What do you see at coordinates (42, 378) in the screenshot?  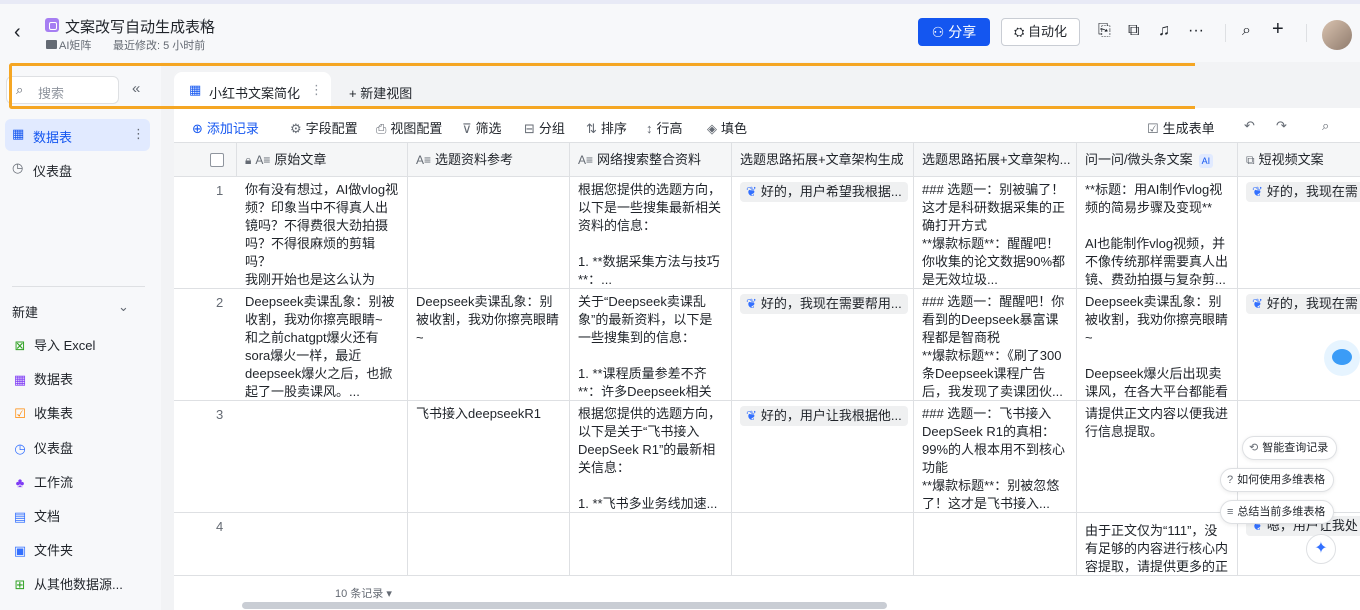 I see `new-datatable: ▦ 数据表` at bounding box center [42, 378].